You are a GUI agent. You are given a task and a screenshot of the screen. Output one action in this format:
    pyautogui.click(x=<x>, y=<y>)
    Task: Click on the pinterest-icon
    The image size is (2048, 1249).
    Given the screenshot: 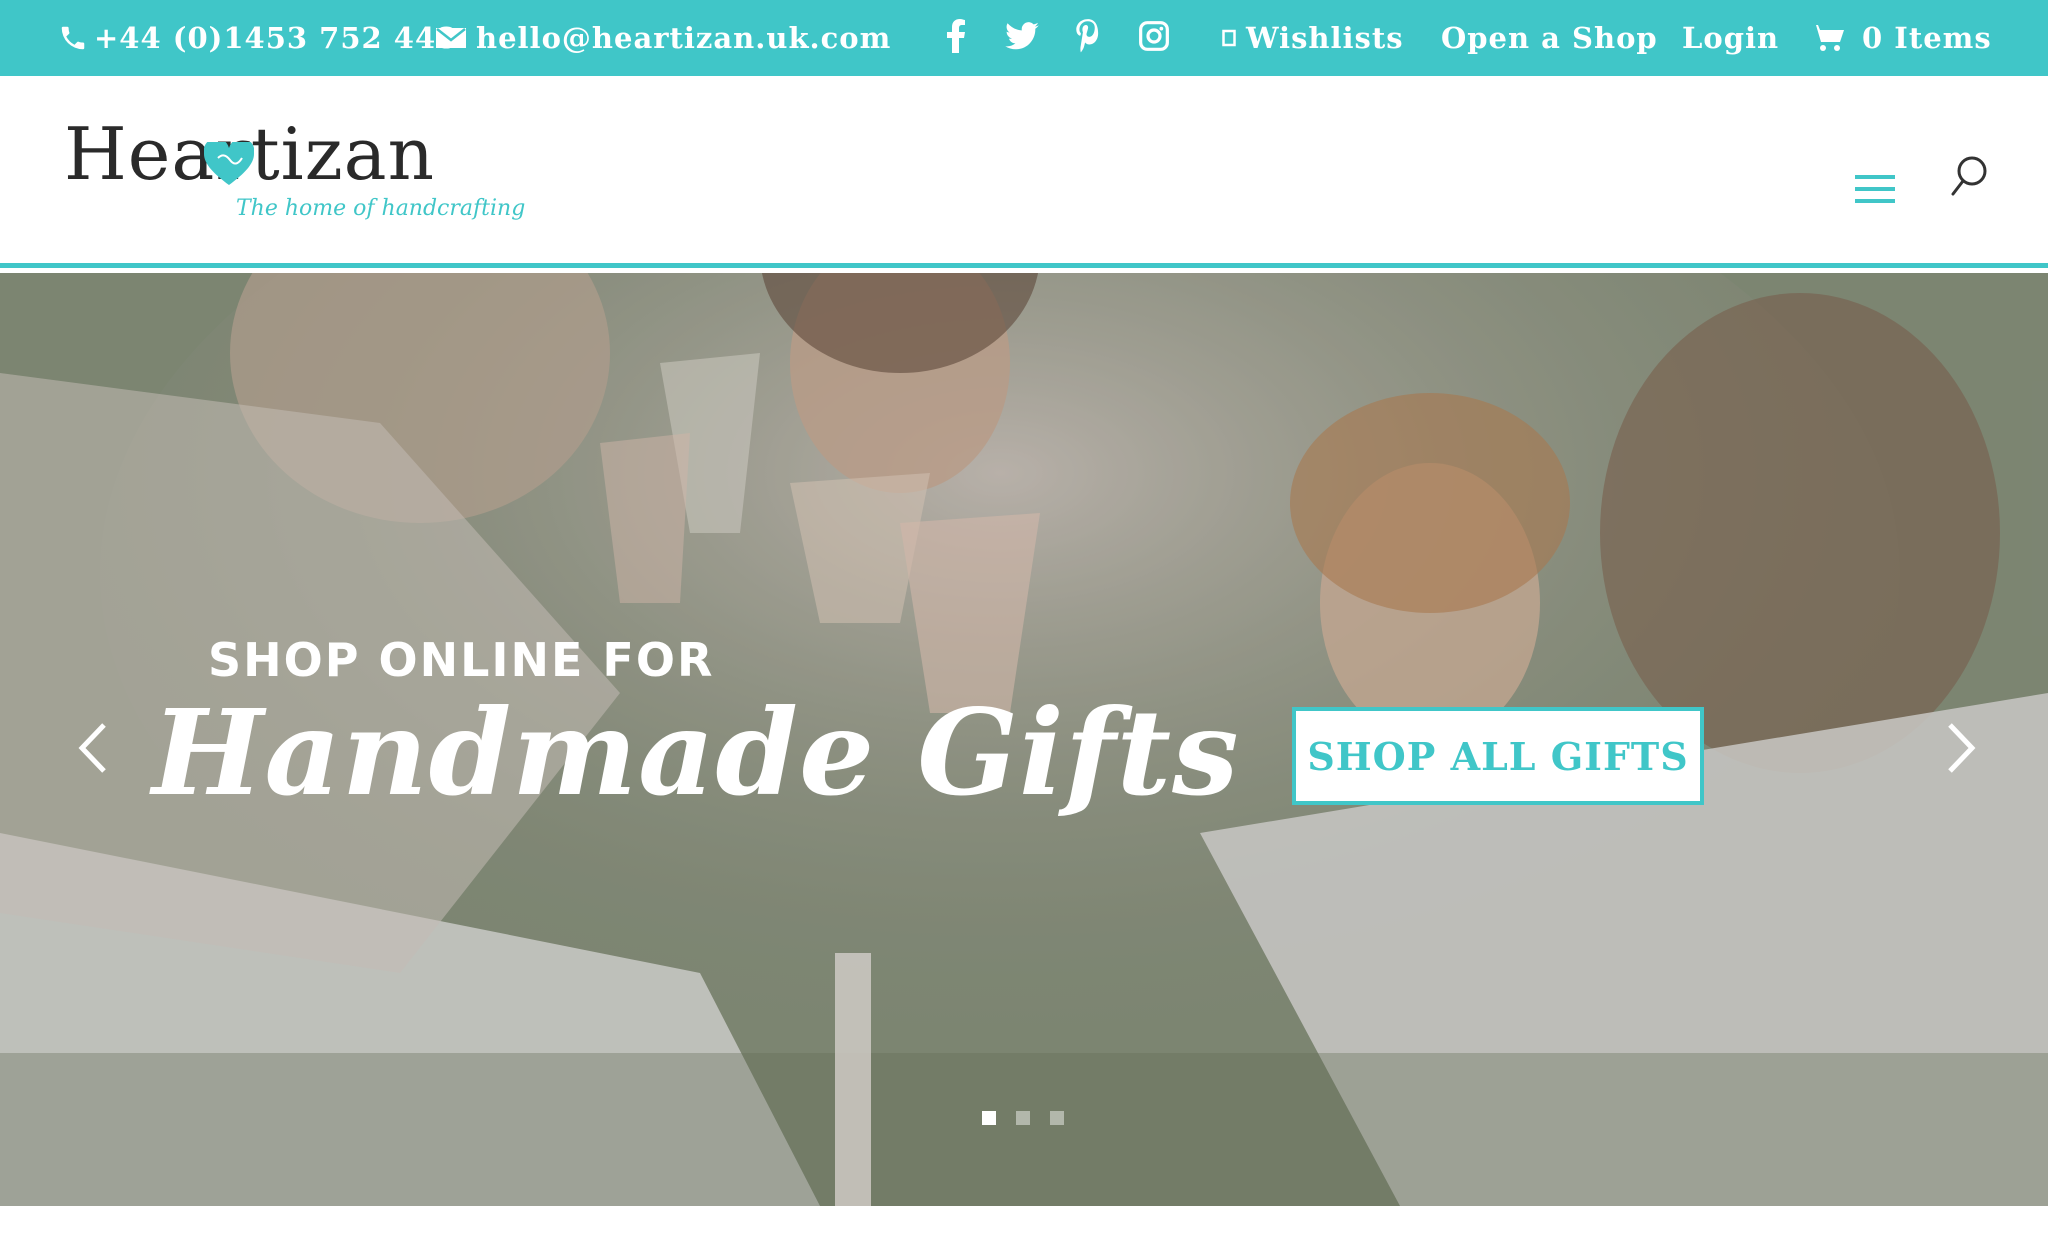 What is the action you would take?
    pyautogui.click(x=1087, y=36)
    